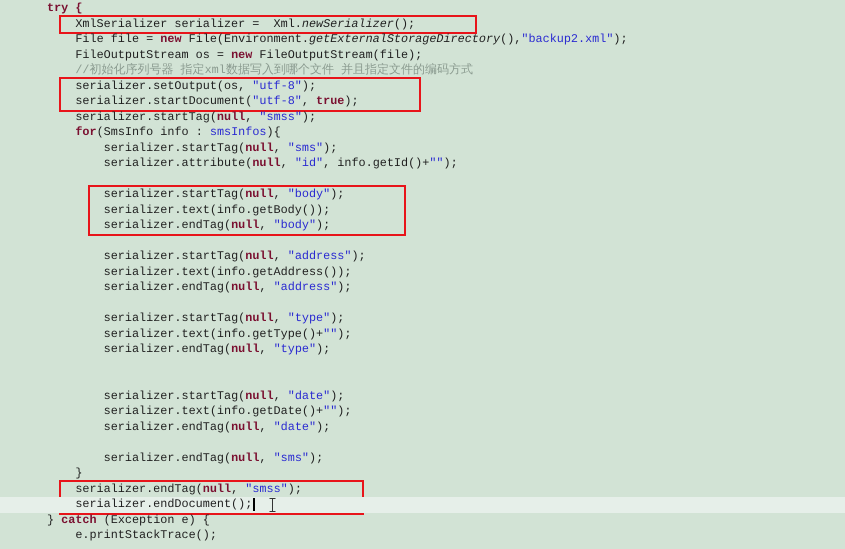 This screenshot has height=549, width=845. Describe the element at coordinates (217, 102) in the screenshot. I see `code-line: serializer.startDocument("utf-8", true);` at that location.